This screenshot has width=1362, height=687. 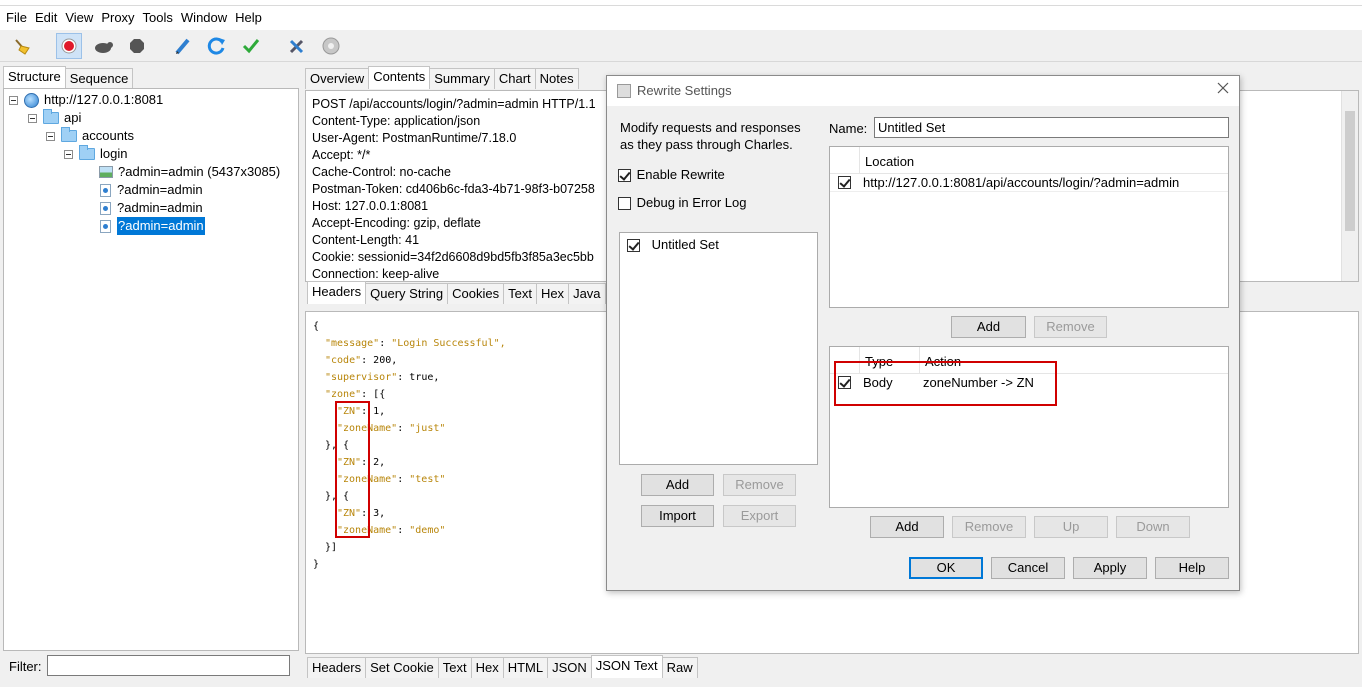 What do you see at coordinates (402, 667) in the screenshot?
I see `tab-set-cookie: Set Cookie` at bounding box center [402, 667].